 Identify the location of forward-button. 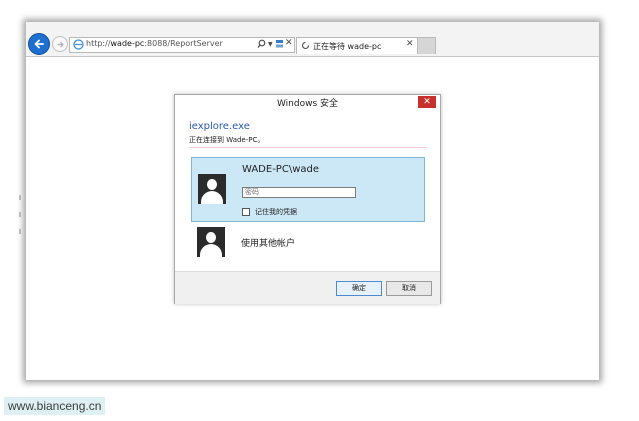
(60, 44).